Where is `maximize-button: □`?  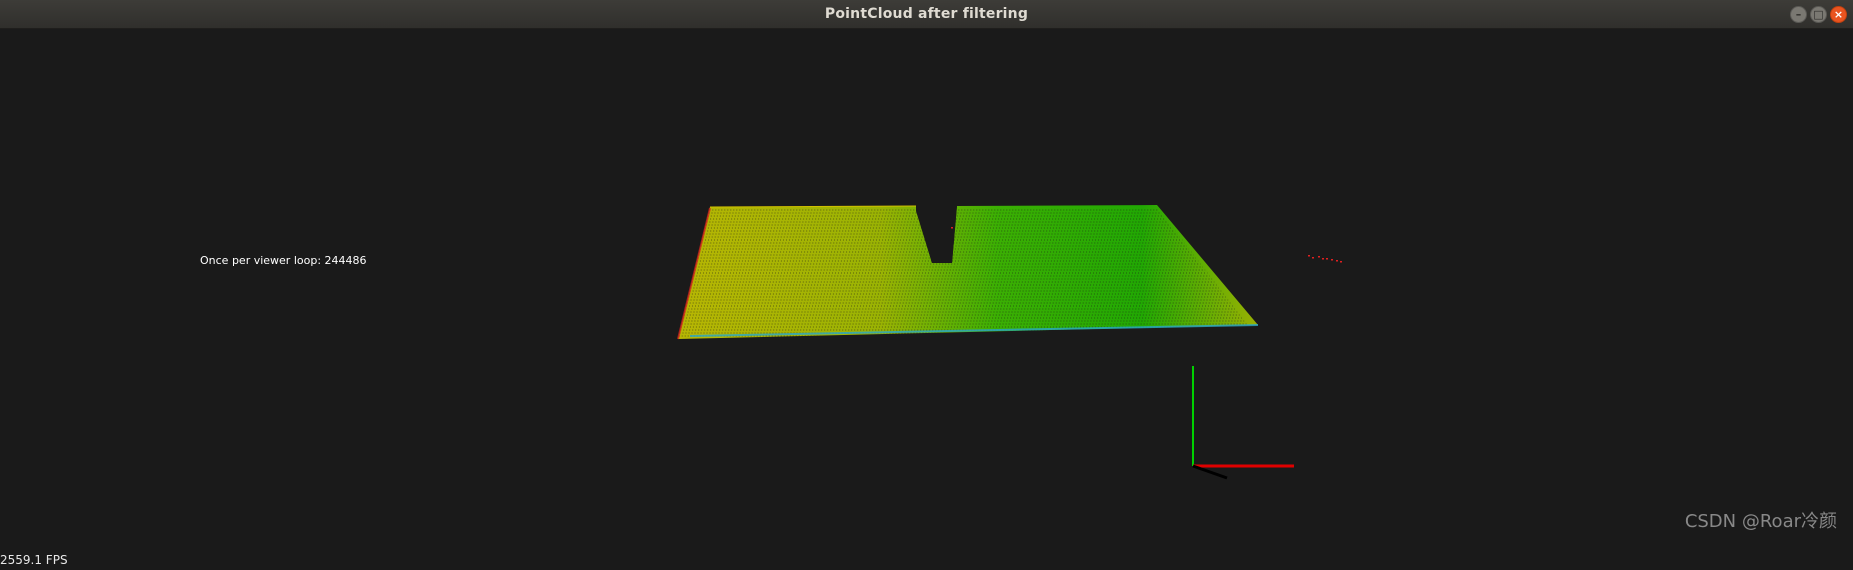 maximize-button: □ is located at coordinates (1818, 14).